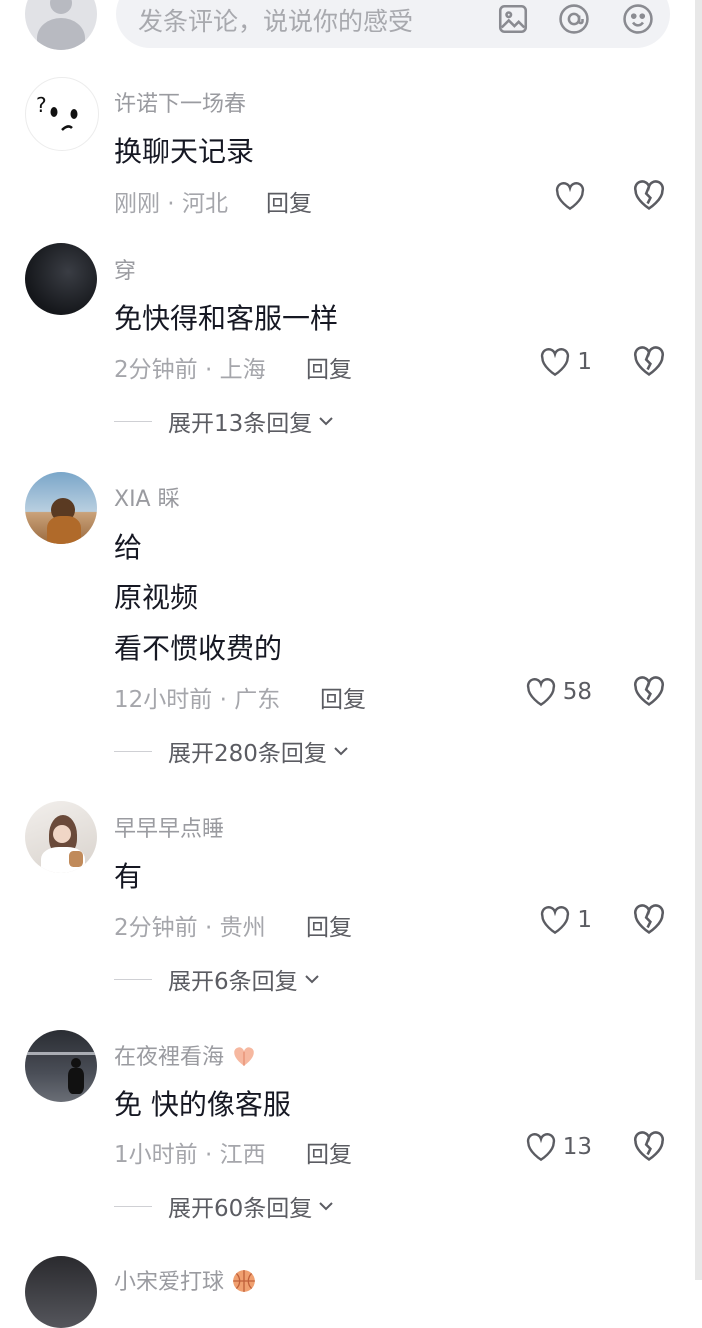  I want to click on expand-replies-button: 展开13条回复, so click(225, 421).